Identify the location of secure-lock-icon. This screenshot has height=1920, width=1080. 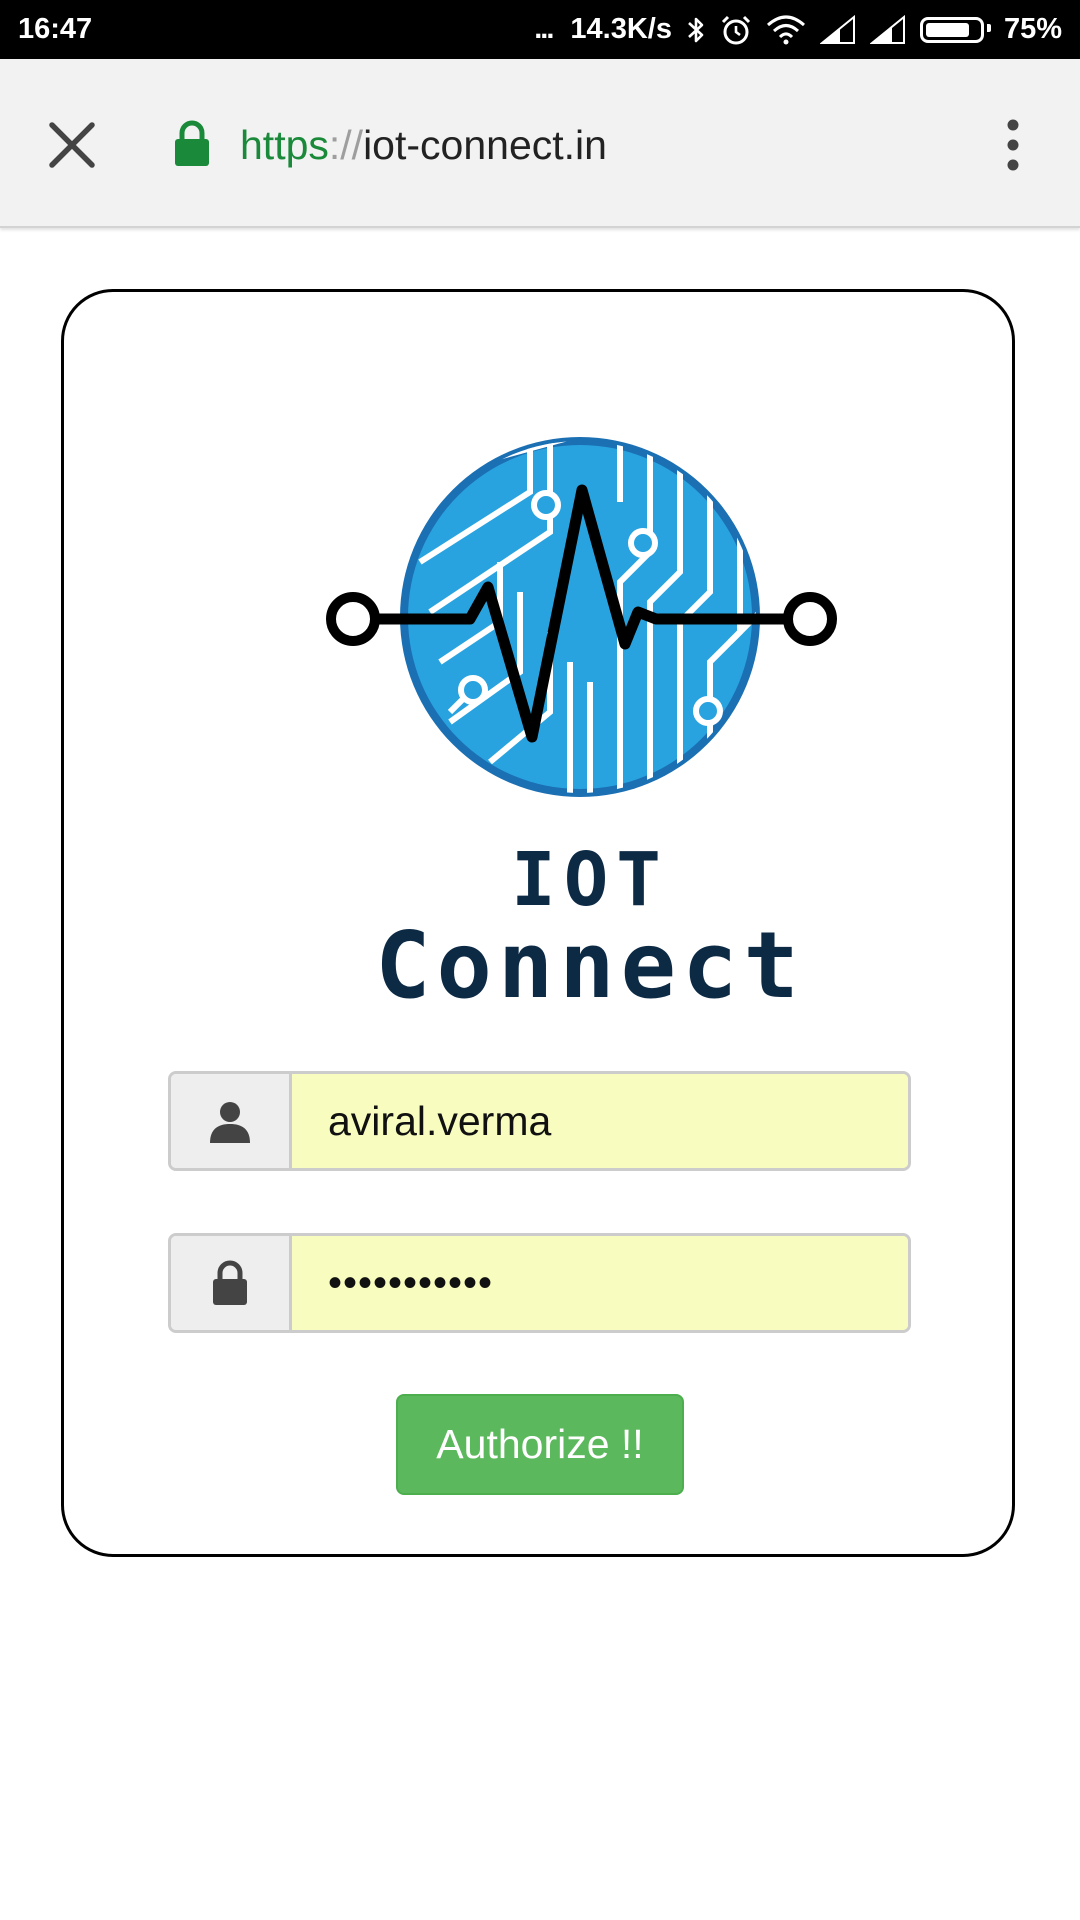
(192, 144).